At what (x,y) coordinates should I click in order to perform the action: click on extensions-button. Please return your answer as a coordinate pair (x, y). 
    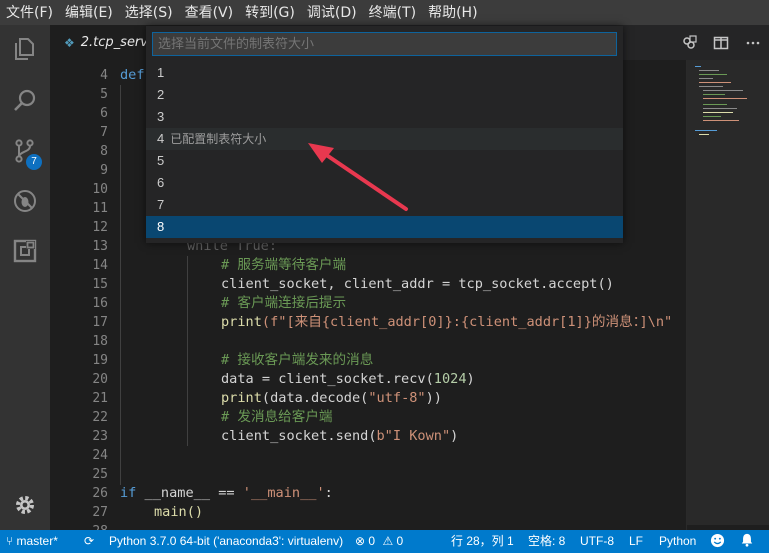
    Looking at the image, I should click on (25, 251).